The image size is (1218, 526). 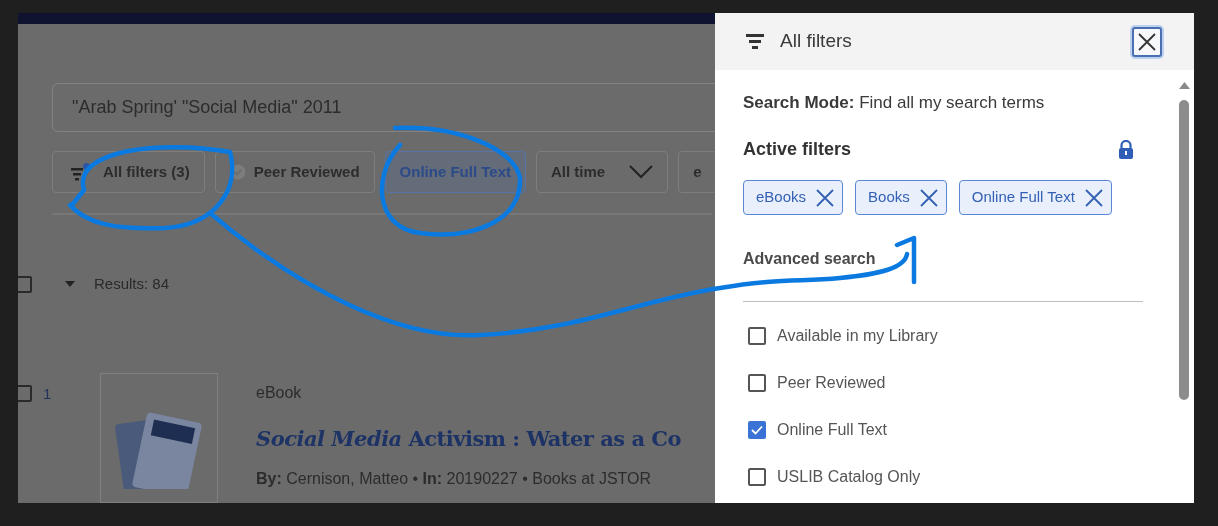 I want to click on check-icon, so click(x=757, y=430).